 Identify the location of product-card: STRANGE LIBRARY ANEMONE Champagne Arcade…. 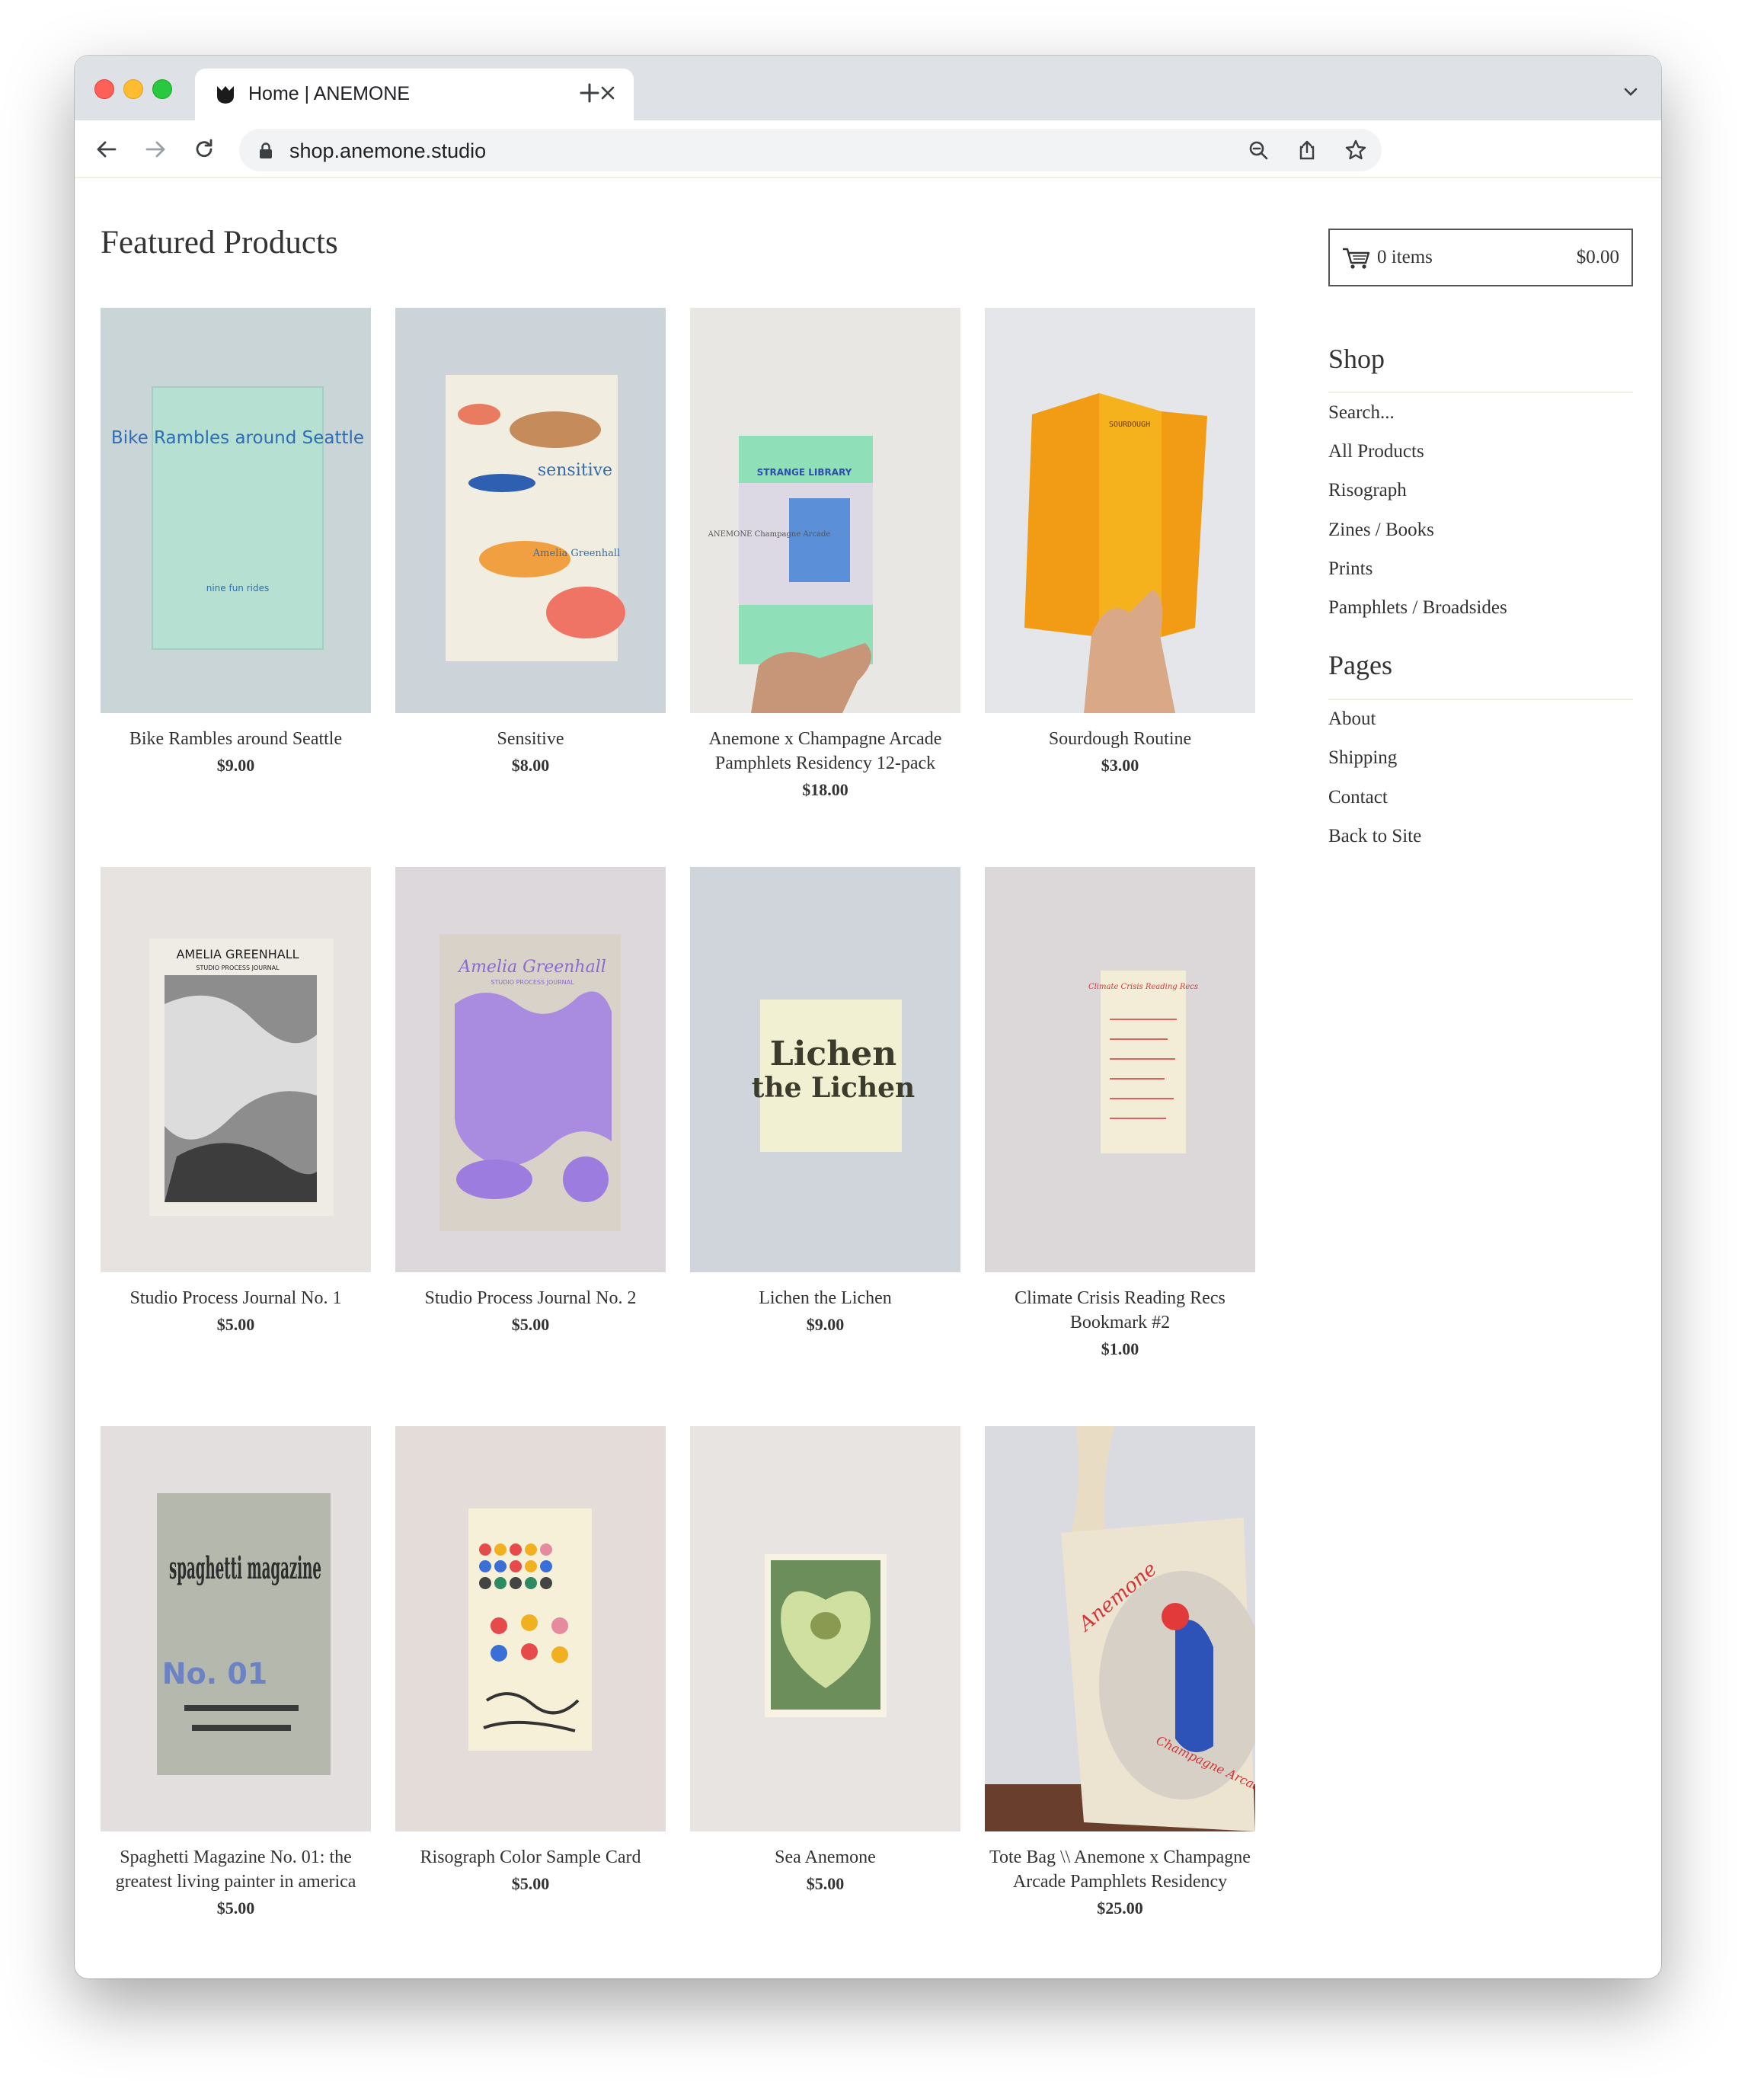
(825, 554).